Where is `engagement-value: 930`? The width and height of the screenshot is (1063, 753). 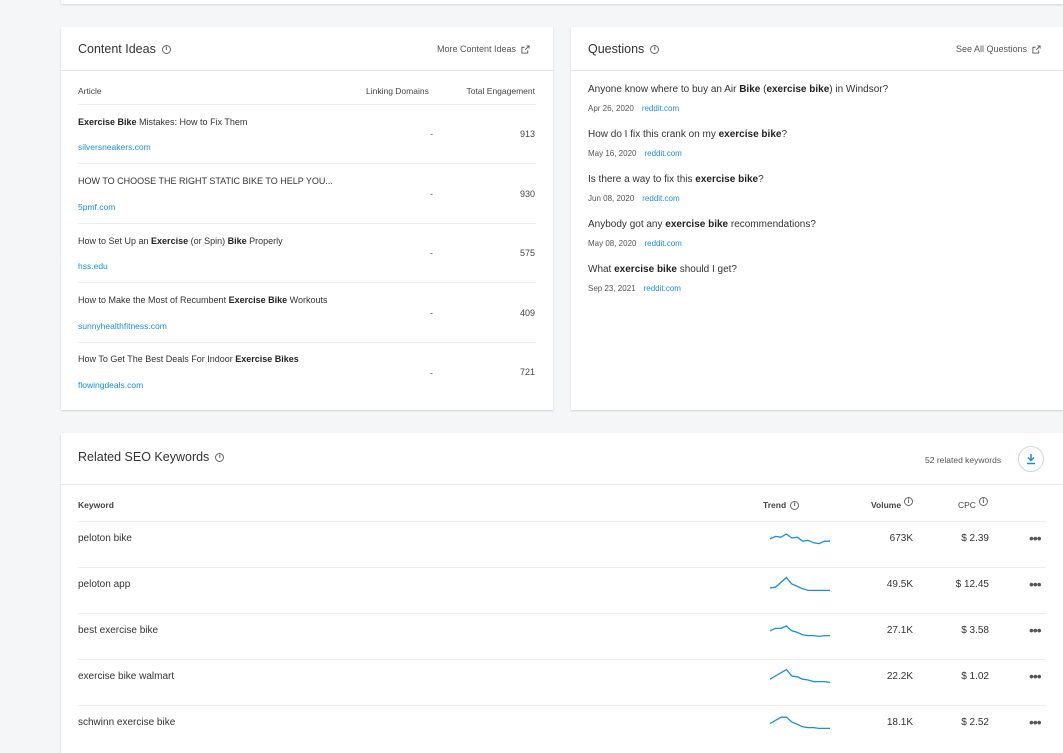 engagement-value: 930 is located at coordinates (527, 194).